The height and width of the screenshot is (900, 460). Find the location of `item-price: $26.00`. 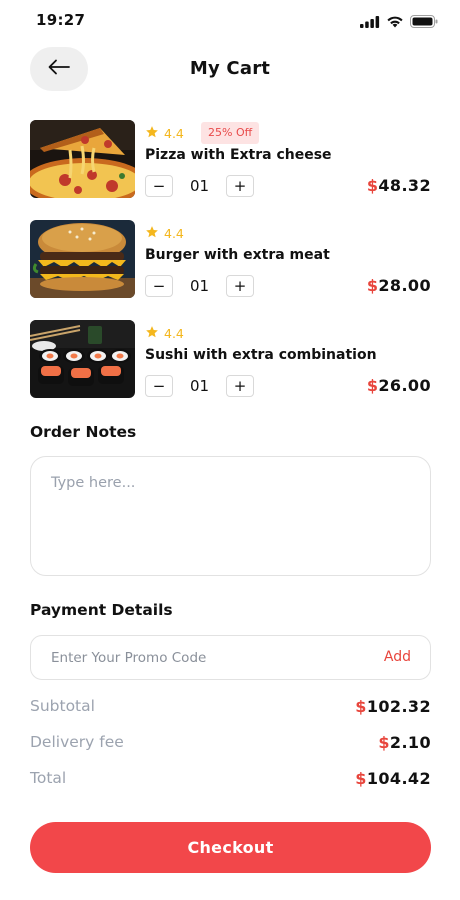

item-price: $26.00 is located at coordinates (399, 385).